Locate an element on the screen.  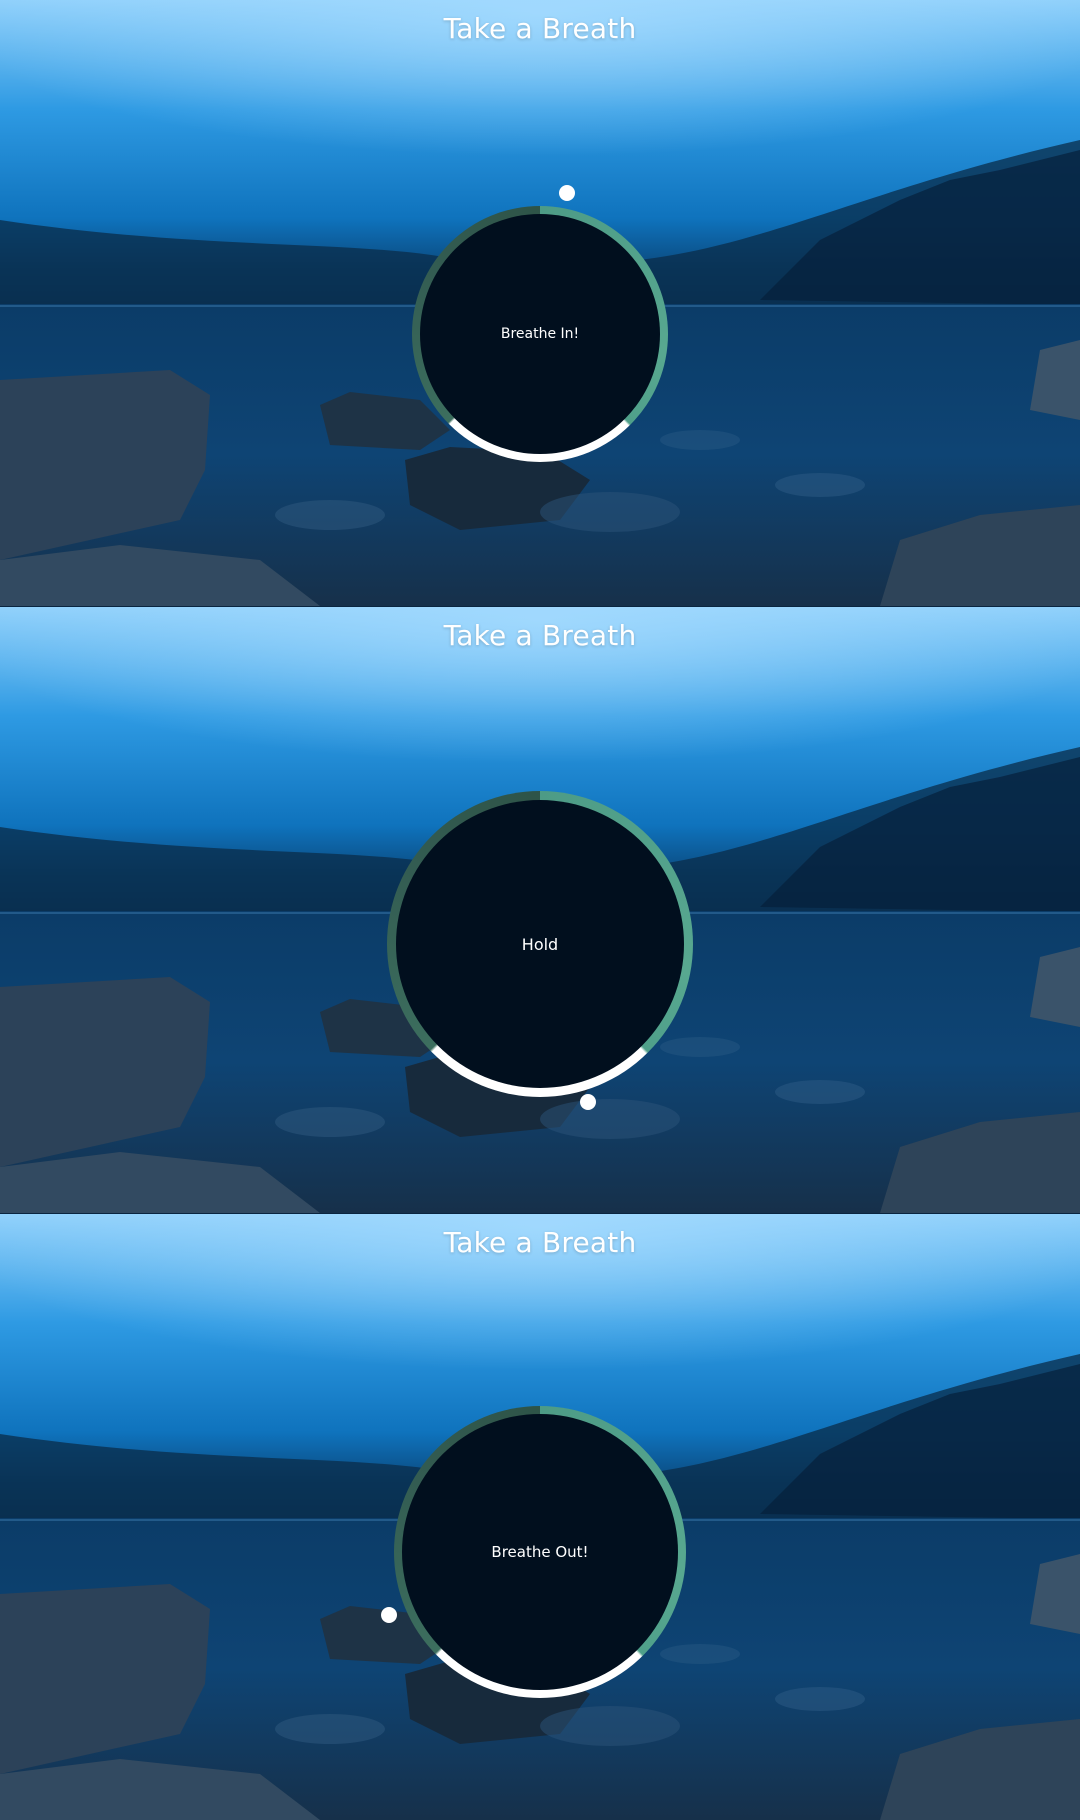
breath-state-label: Hold is located at coordinates (540, 944).